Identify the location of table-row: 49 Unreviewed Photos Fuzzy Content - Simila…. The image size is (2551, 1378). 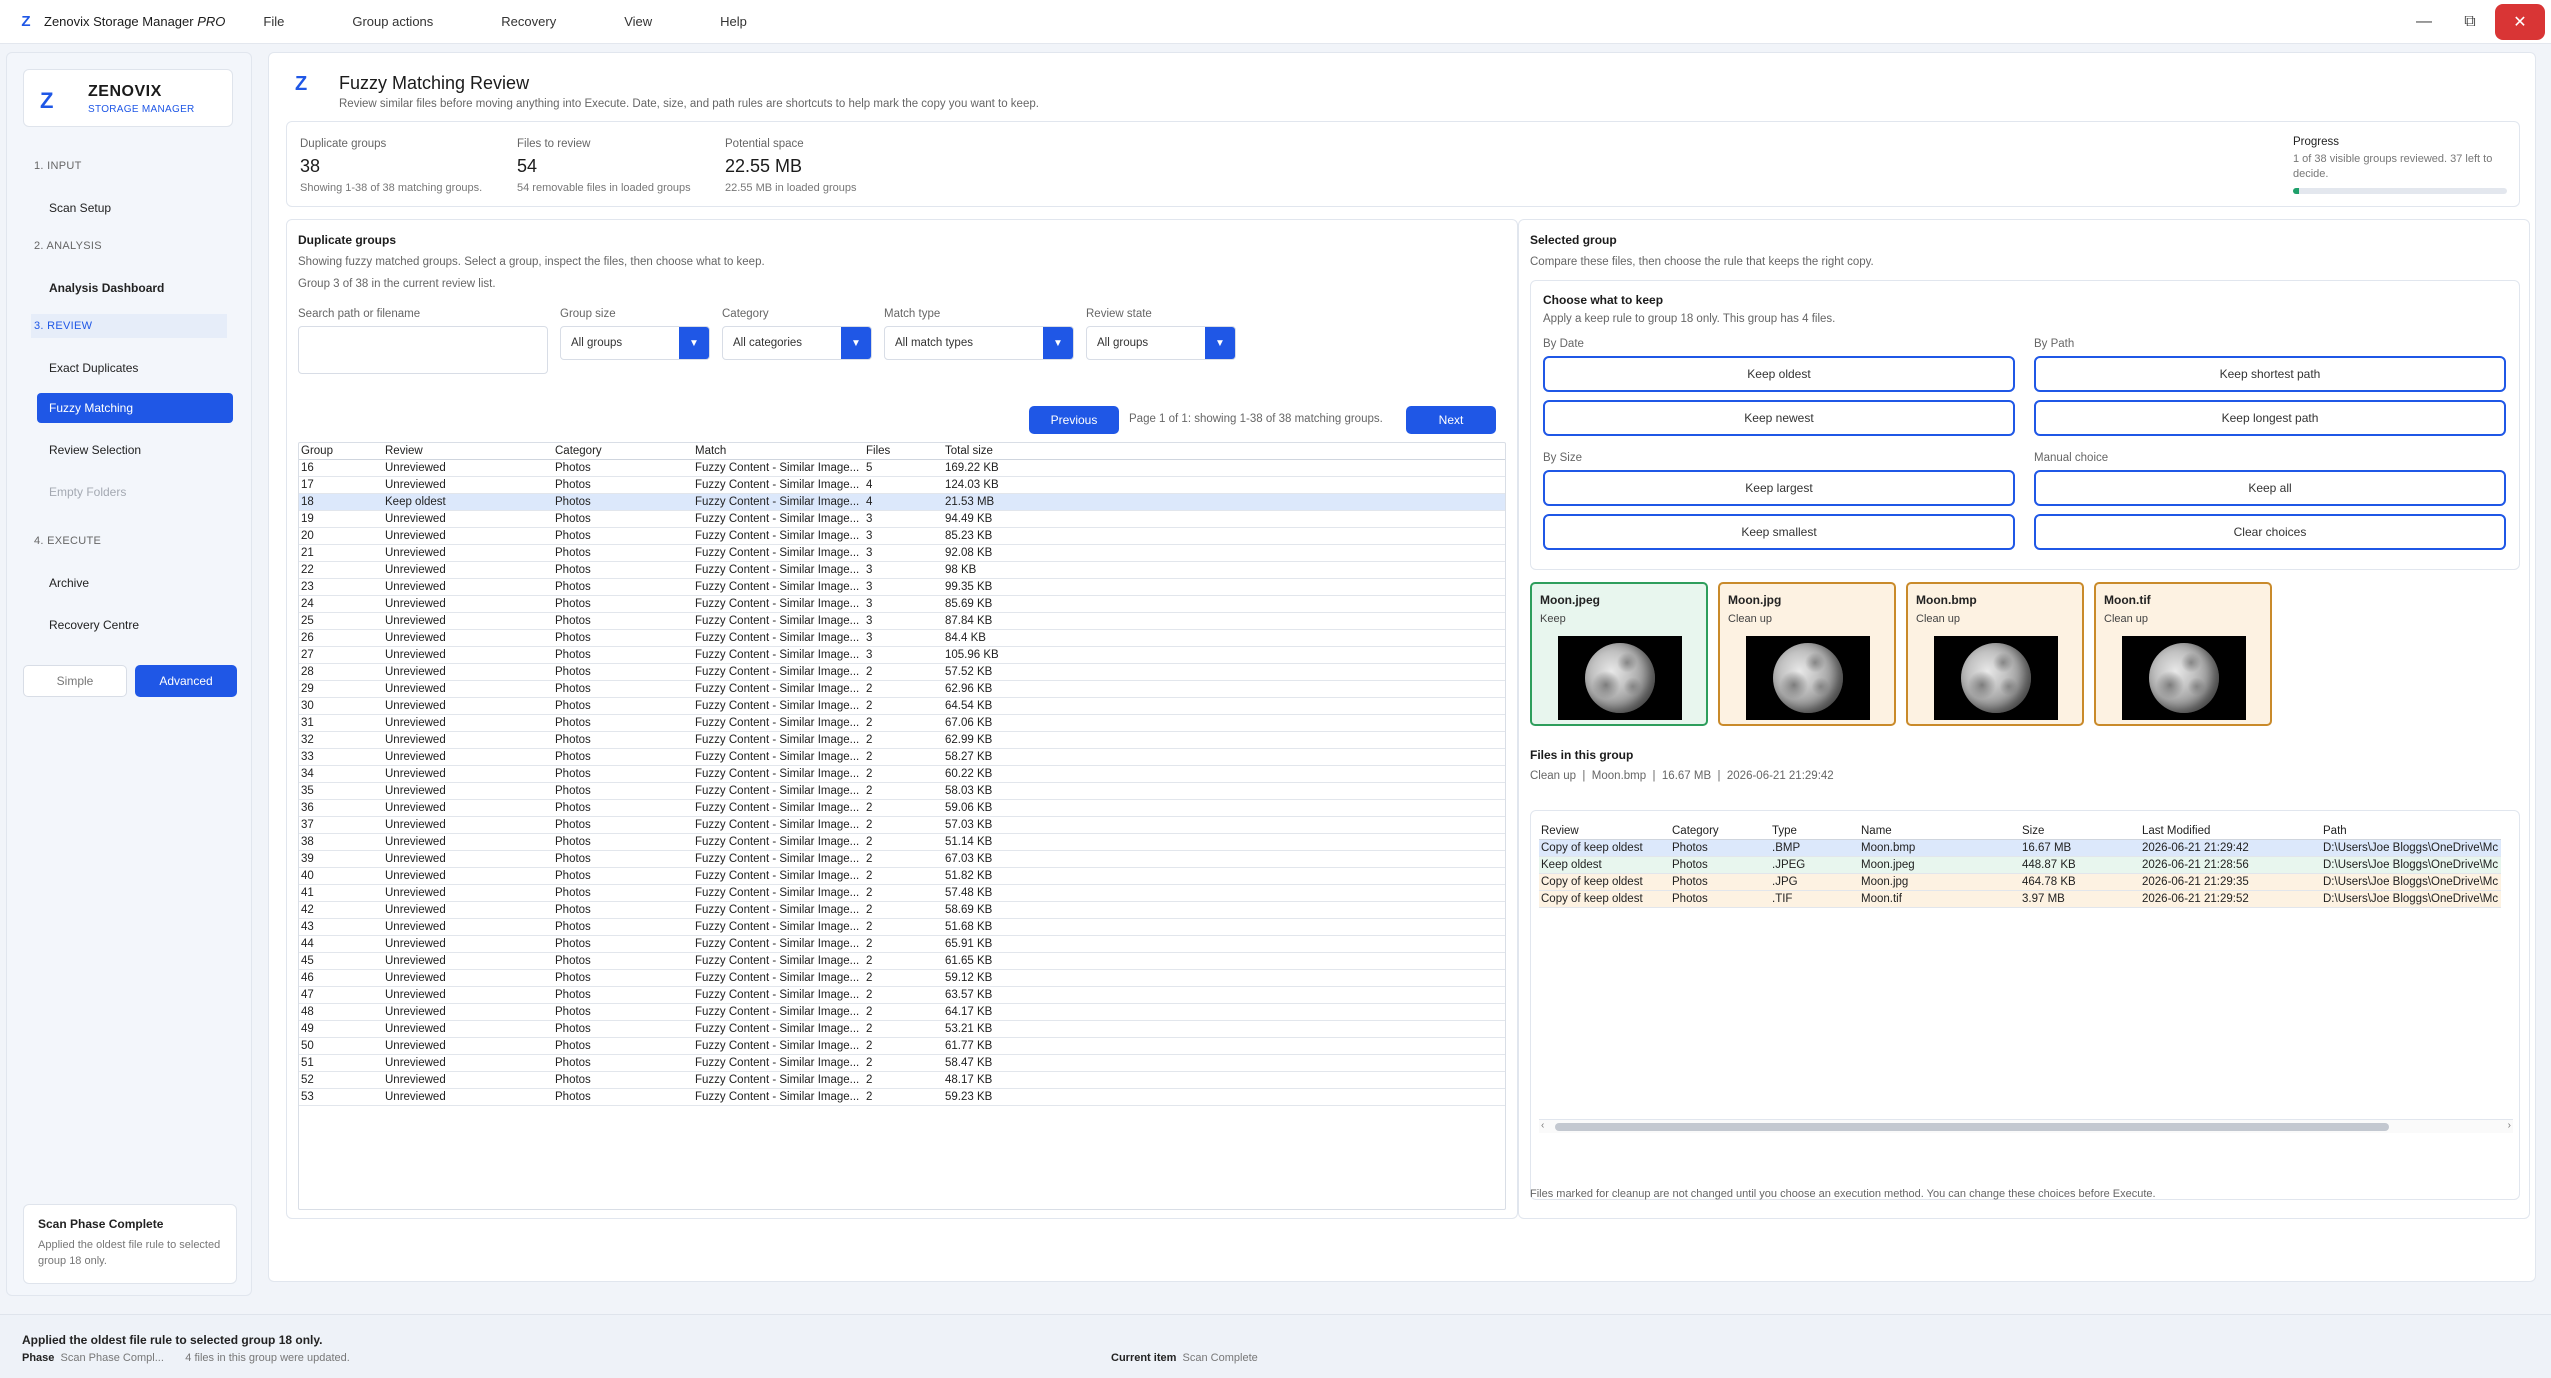
(902, 1029).